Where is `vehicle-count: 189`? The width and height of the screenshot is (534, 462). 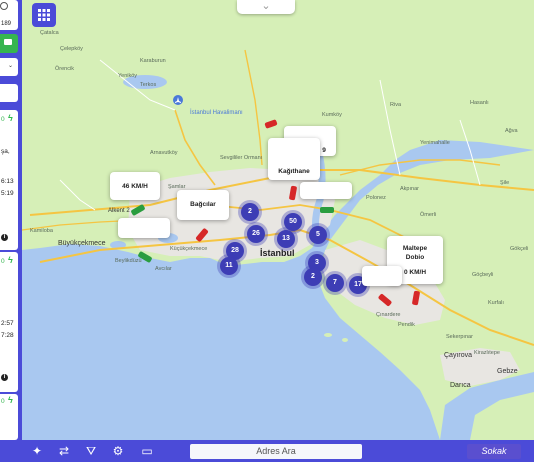 vehicle-count: 189 is located at coordinates (6, 24).